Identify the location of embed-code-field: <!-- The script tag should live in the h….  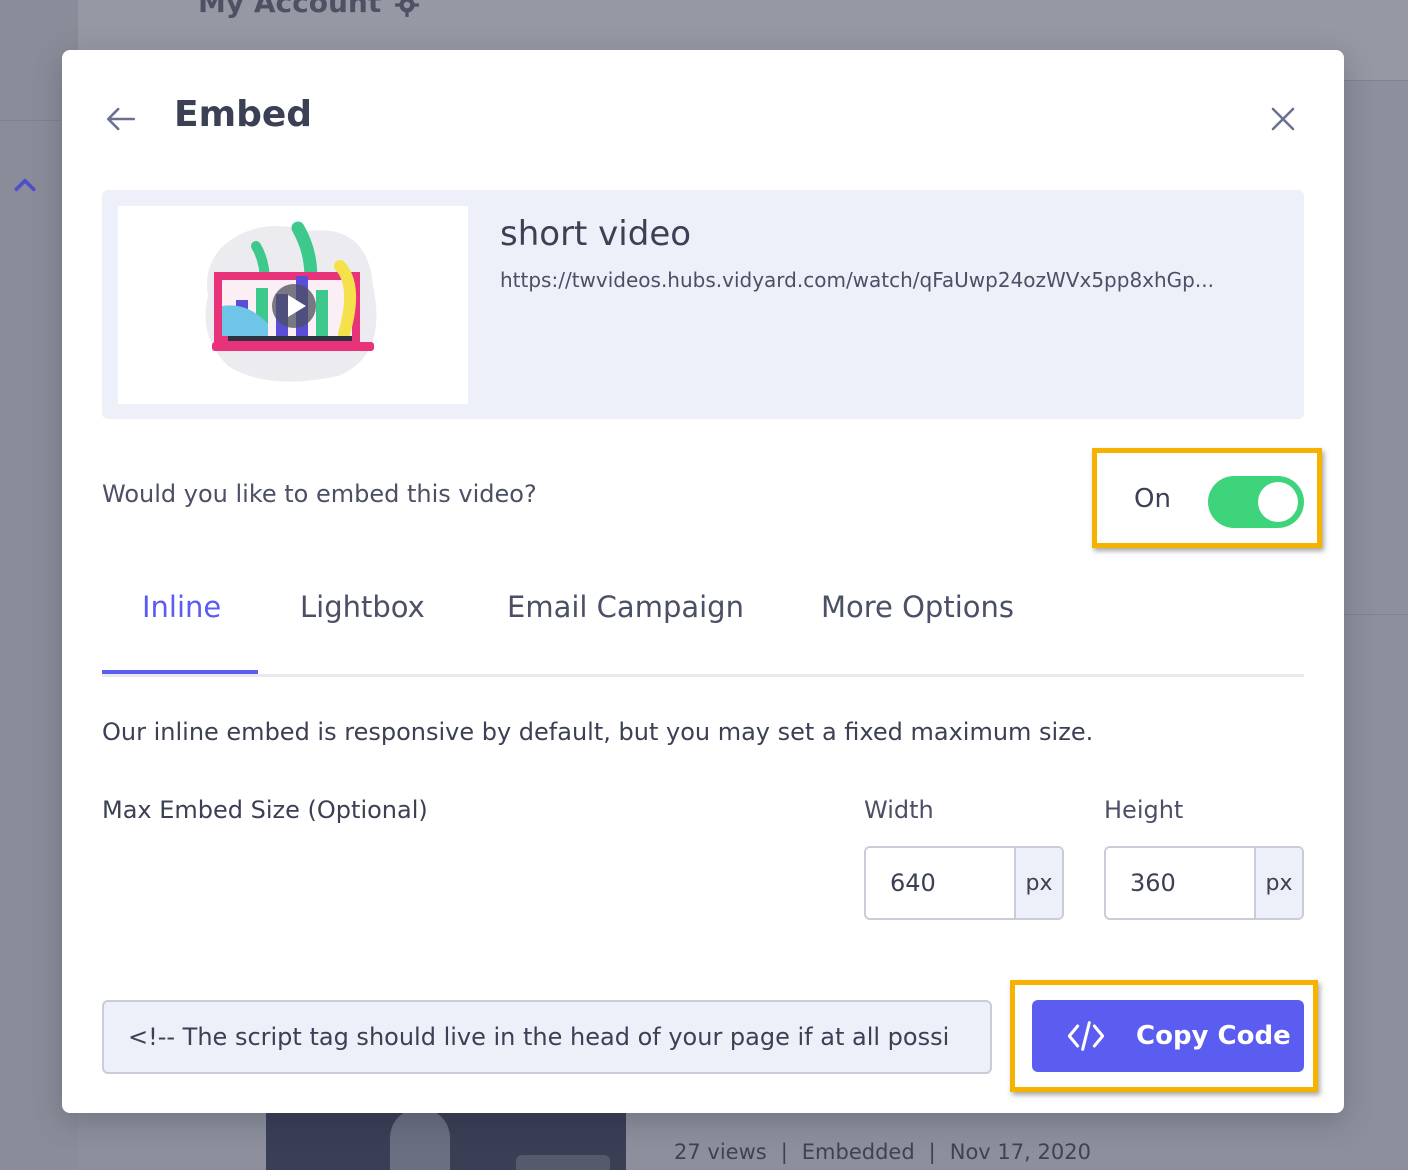
(547, 1037).